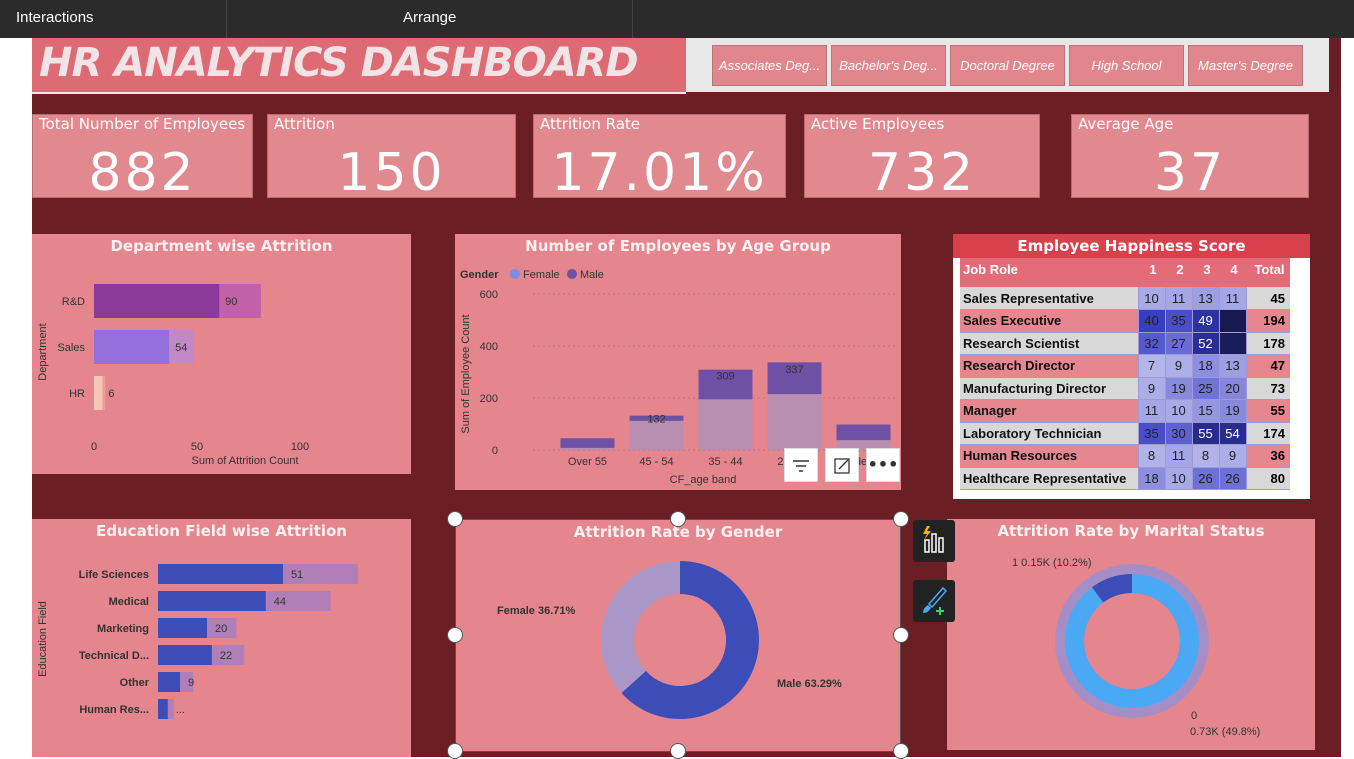 The height and width of the screenshot is (759, 1354). Describe the element at coordinates (1232, 272) in the screenshot. I see `column-header: 4` at that location.